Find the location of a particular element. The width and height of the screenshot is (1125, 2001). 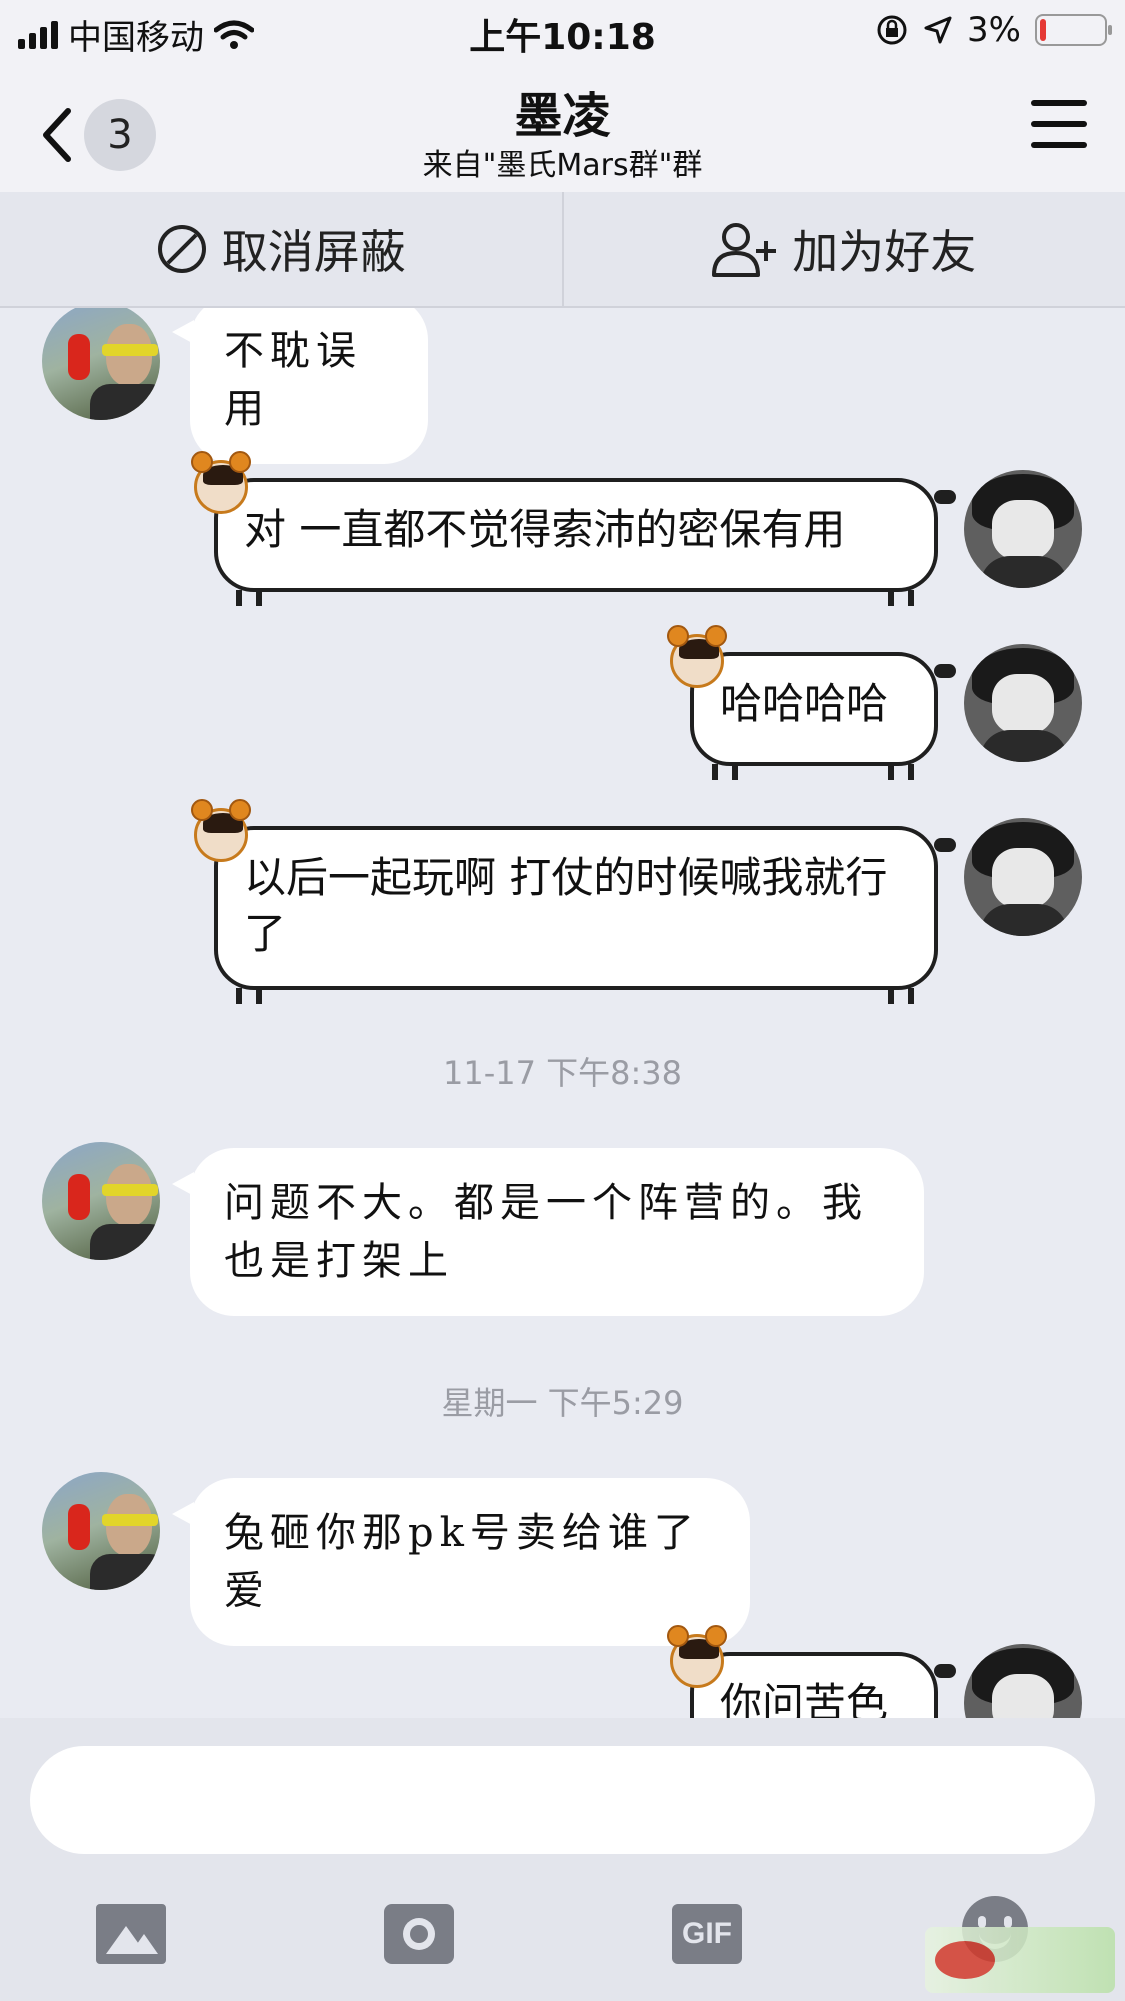

status-right: 3% is located at coordinates (993, 30).